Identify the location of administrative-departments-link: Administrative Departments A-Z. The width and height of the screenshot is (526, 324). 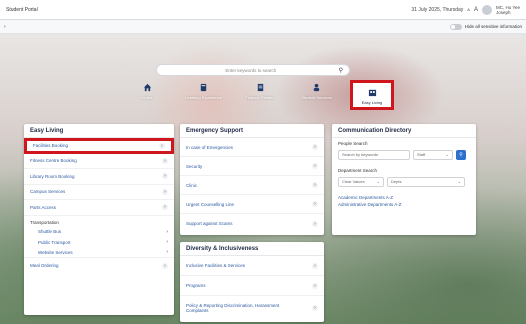
(404, 204).